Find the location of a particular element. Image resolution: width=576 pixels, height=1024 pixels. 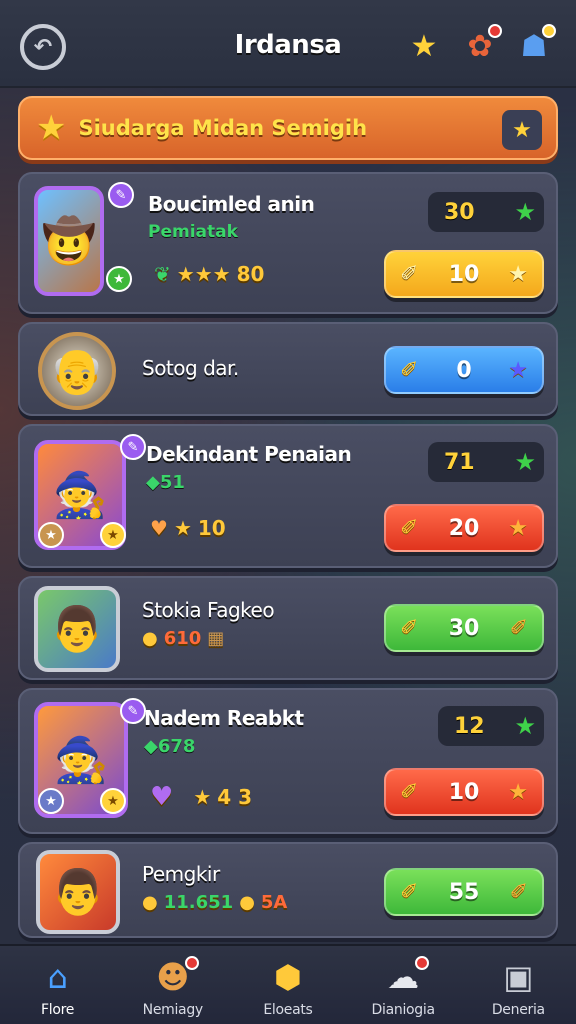

nav-label: Nemiagy is located at coordinates (173, 1010).